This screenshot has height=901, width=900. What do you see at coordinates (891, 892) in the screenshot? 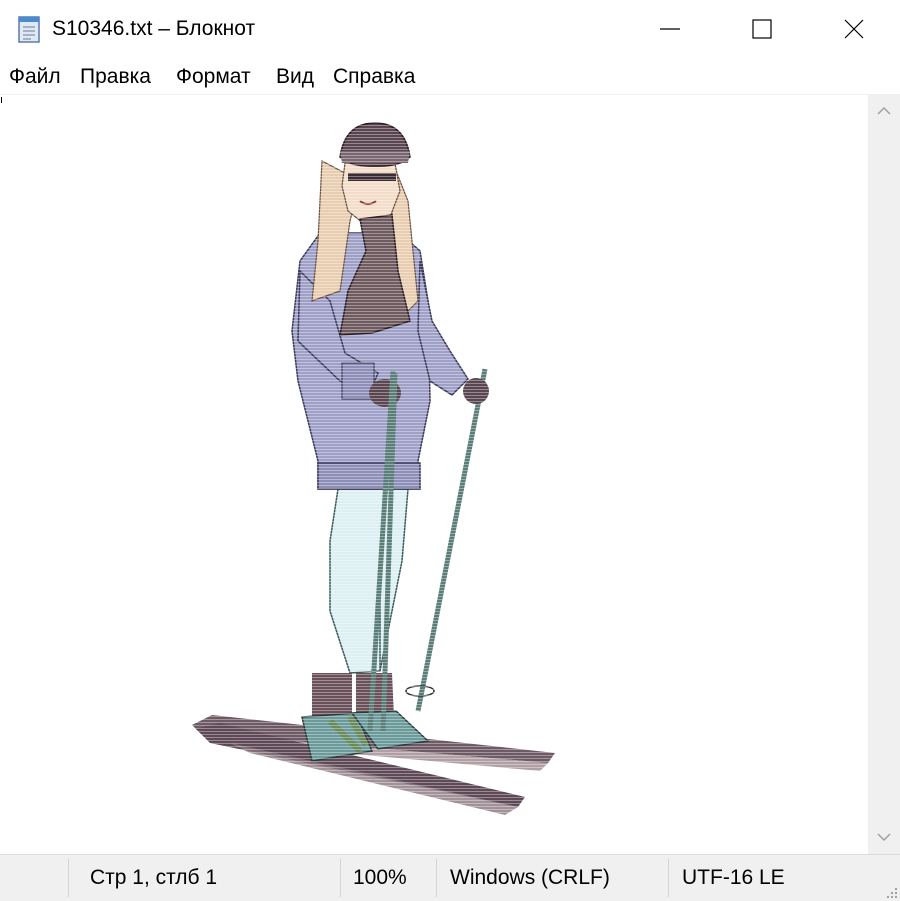
I see `resize-grip-icon` at bounding box center [891, 892].